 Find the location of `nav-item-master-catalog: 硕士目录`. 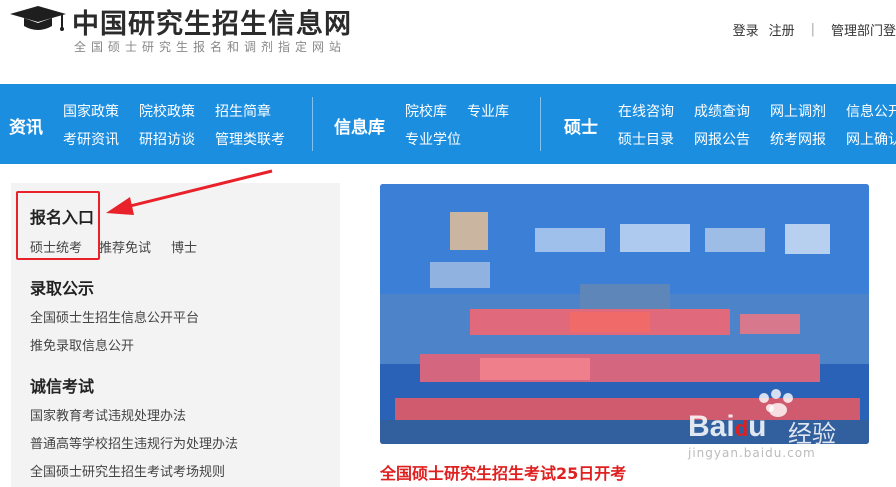

nav-item-master-catalog: 硕士目录 is located at coordinates (646, 139).